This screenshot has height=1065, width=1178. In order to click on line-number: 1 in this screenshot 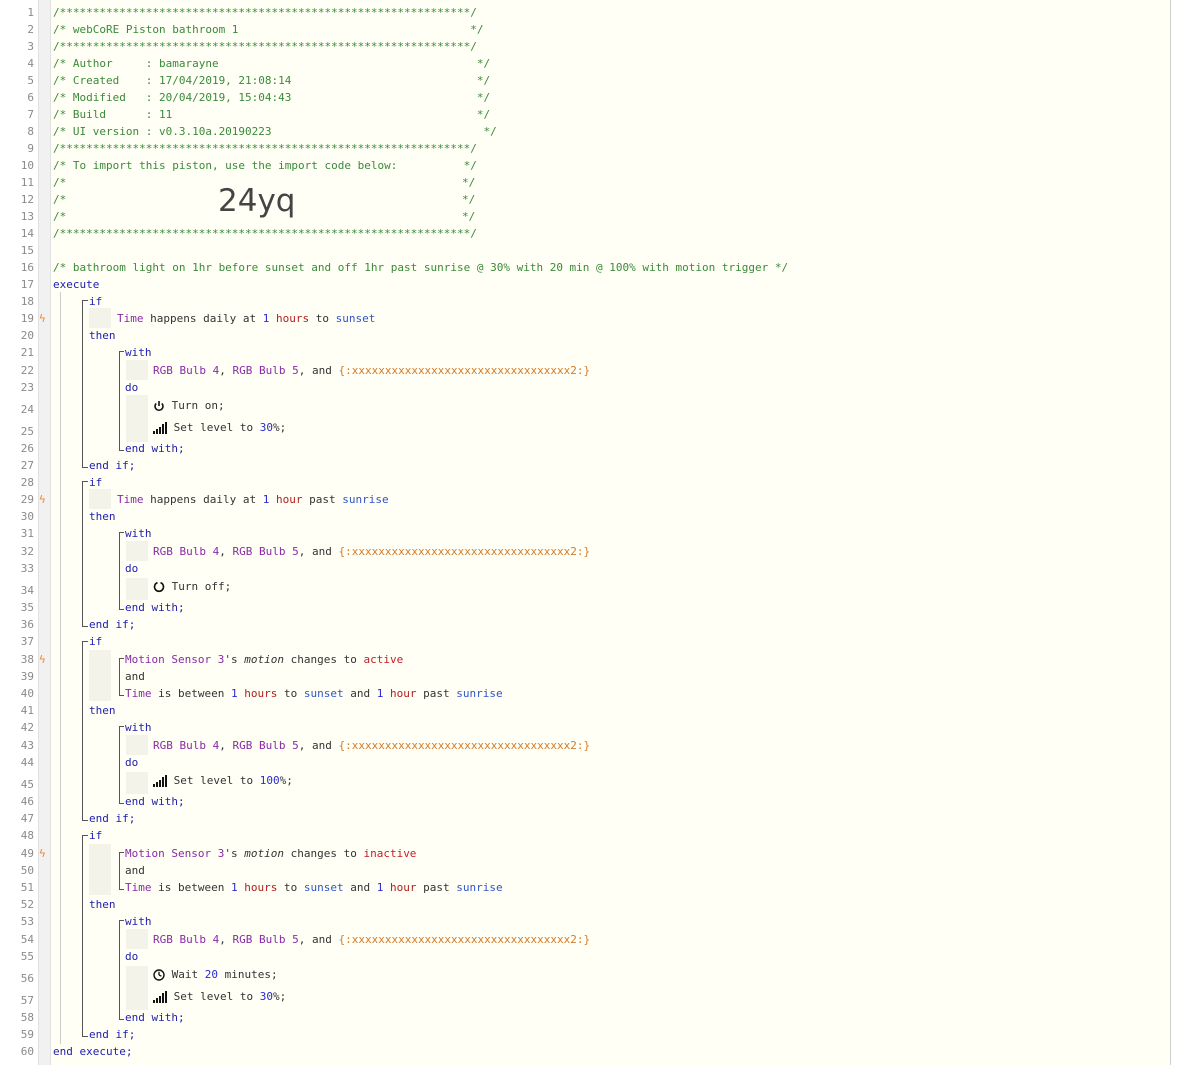, I will do `click(30, 12)`.